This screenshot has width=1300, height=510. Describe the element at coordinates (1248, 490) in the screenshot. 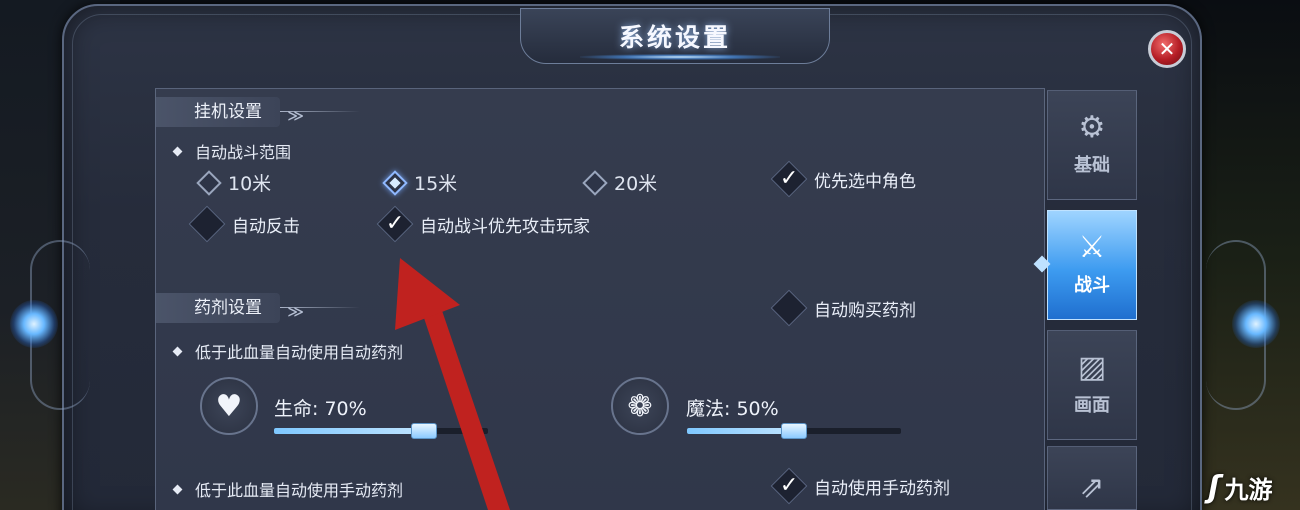

I see `watermark-text: 九游` at that location.